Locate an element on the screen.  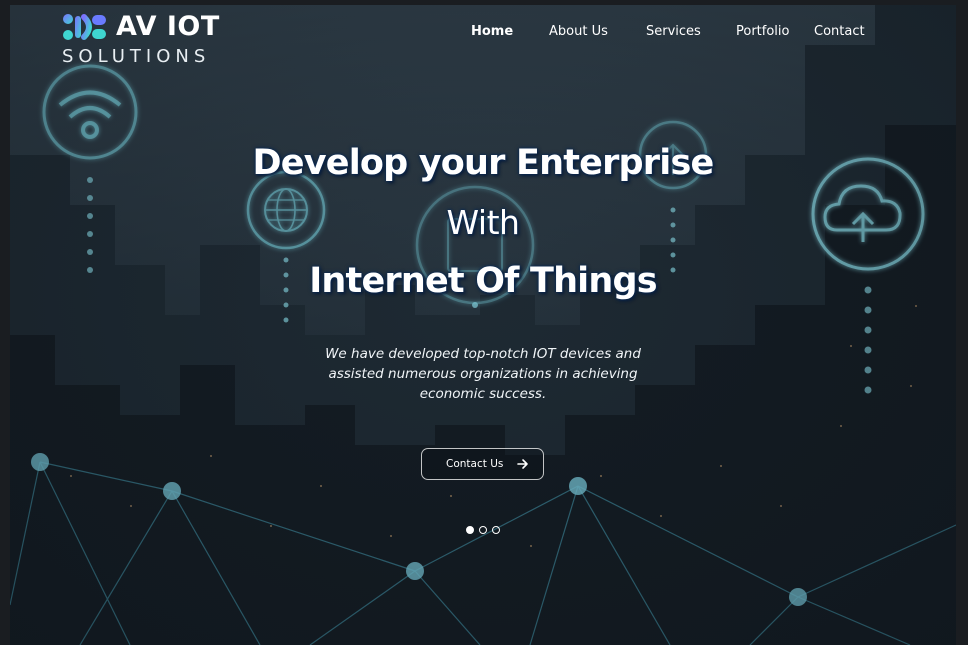
carousel-indicators is located at coordinates (486, 531).